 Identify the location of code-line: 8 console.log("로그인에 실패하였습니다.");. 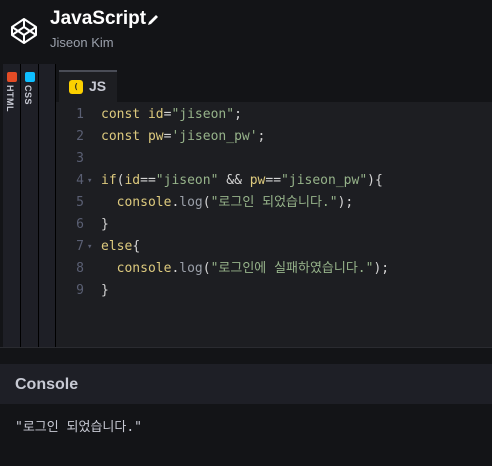
(274, 269).